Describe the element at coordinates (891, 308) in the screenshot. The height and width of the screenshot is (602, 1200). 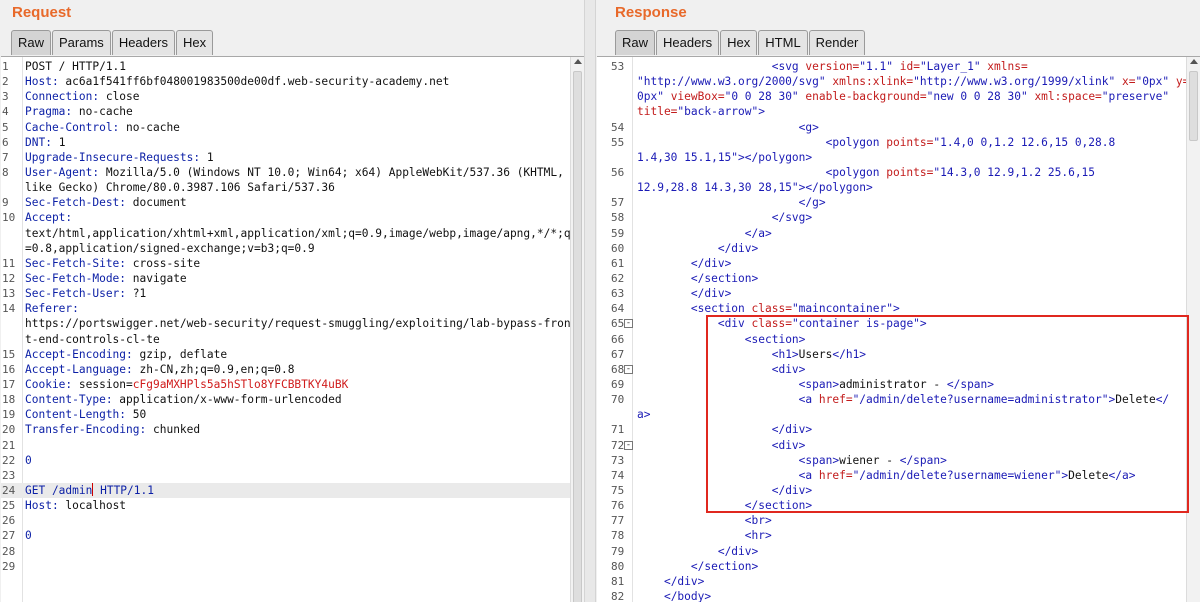
I see `code-line: 64 <section class="maincontainer">` at that location.